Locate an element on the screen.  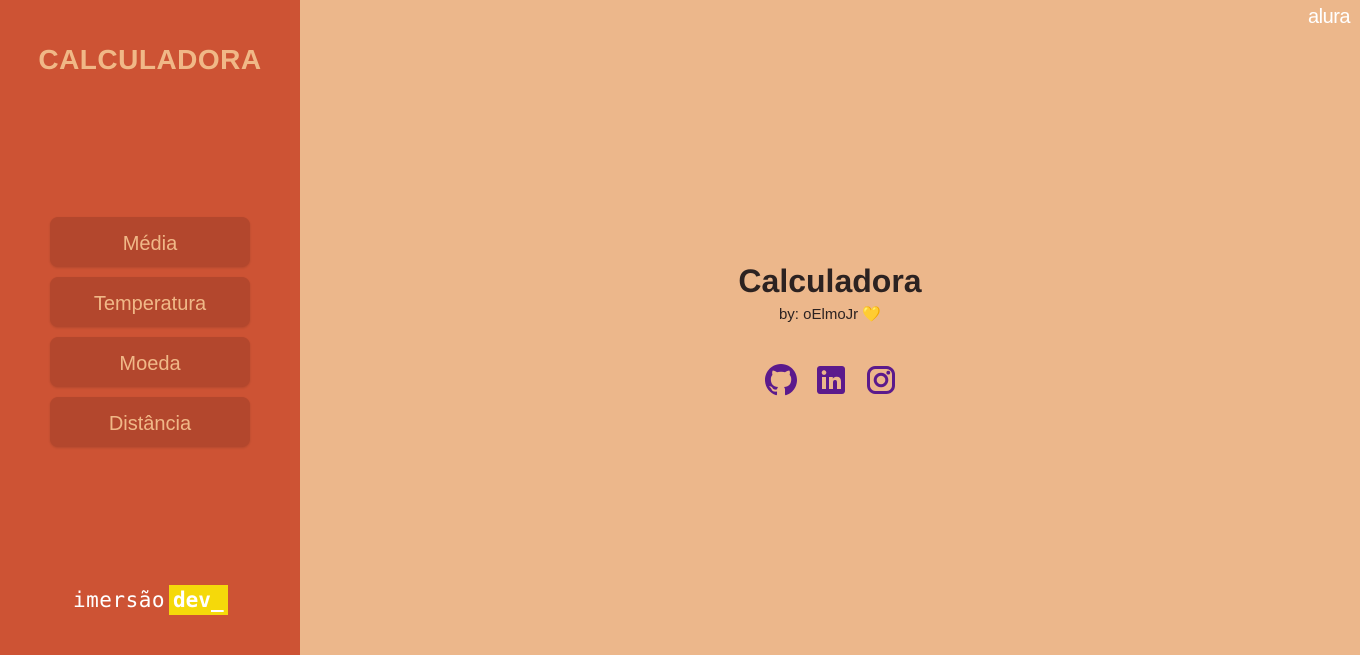
imersao-dev-logo: imersão dev_ is located at coordinates (150, 600).